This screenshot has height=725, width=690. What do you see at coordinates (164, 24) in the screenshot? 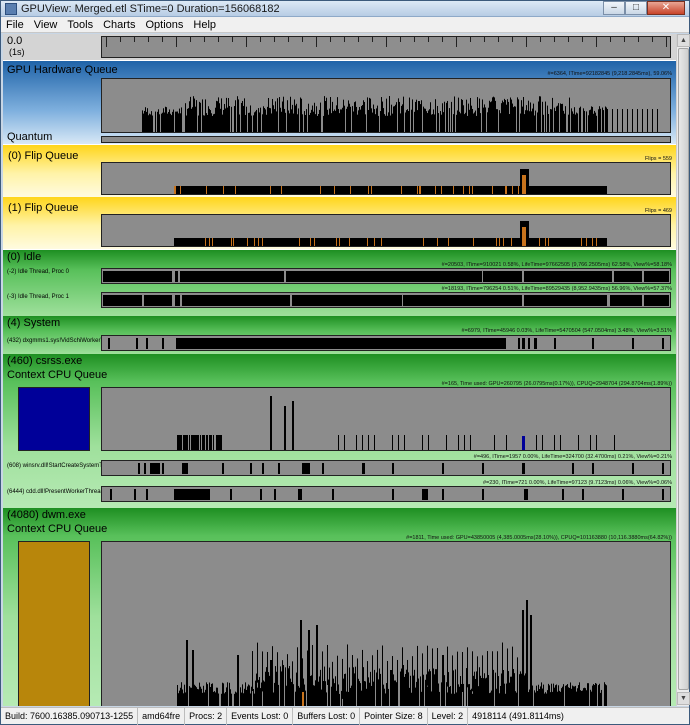
I see `menu-options: Options` at bounding box center [164, 24].